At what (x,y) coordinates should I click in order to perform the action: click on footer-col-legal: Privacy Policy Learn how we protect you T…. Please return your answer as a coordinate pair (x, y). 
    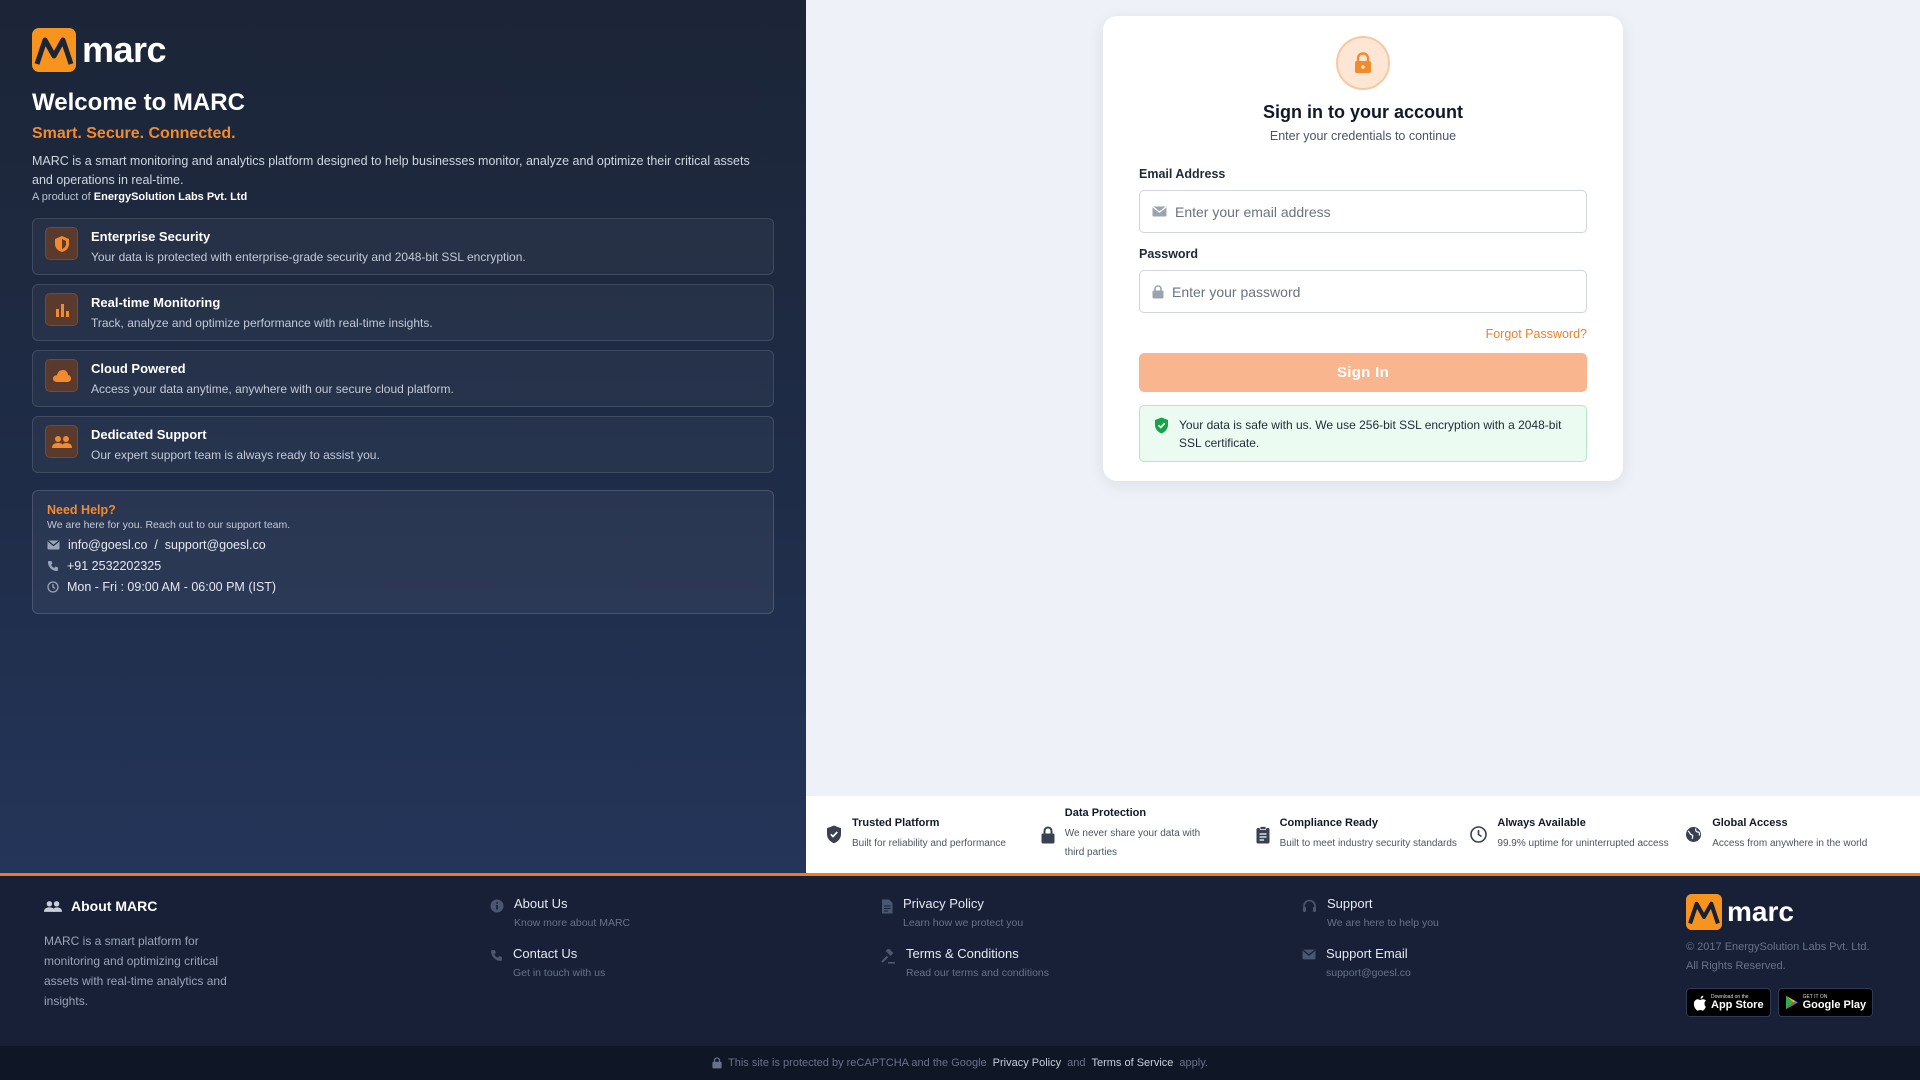
    Looking at the image, I should click on (965, 946).